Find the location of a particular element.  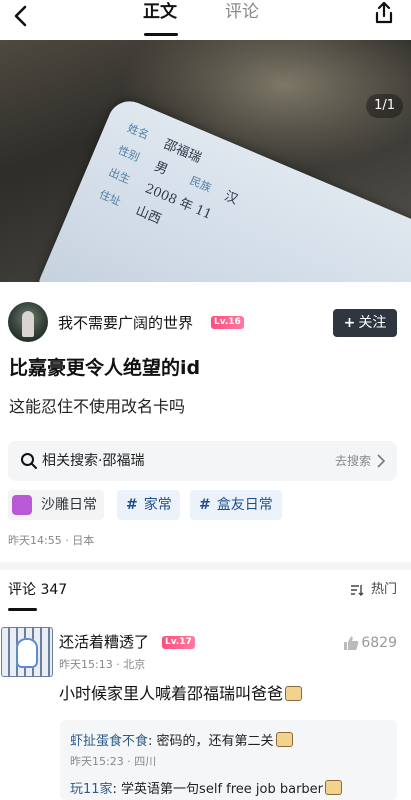

chevron-right-icon is located at coordinates (381, 461).